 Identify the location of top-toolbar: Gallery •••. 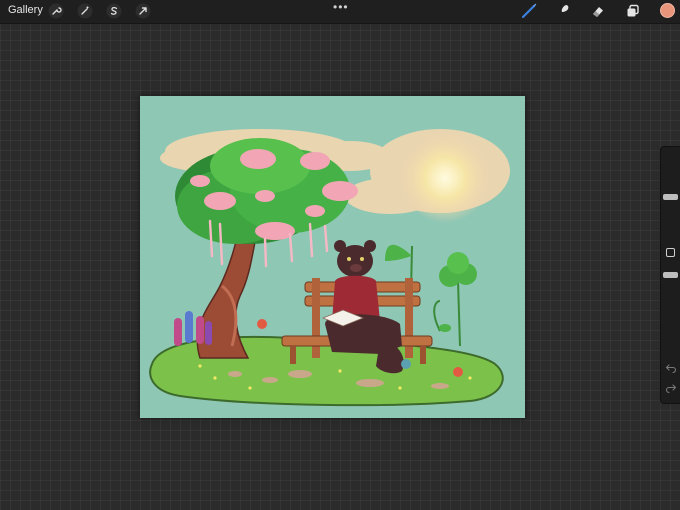
(340, 12).